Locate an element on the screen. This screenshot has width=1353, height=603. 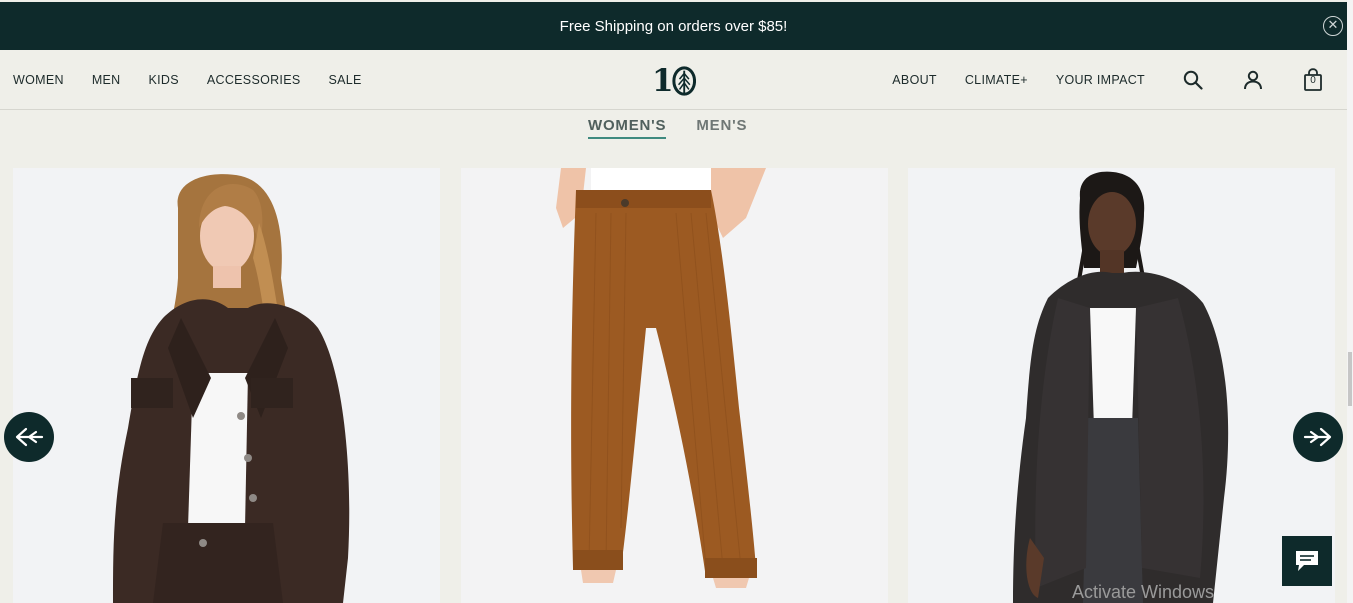
arrow-right-icon is located at coordinates (1318, 437).